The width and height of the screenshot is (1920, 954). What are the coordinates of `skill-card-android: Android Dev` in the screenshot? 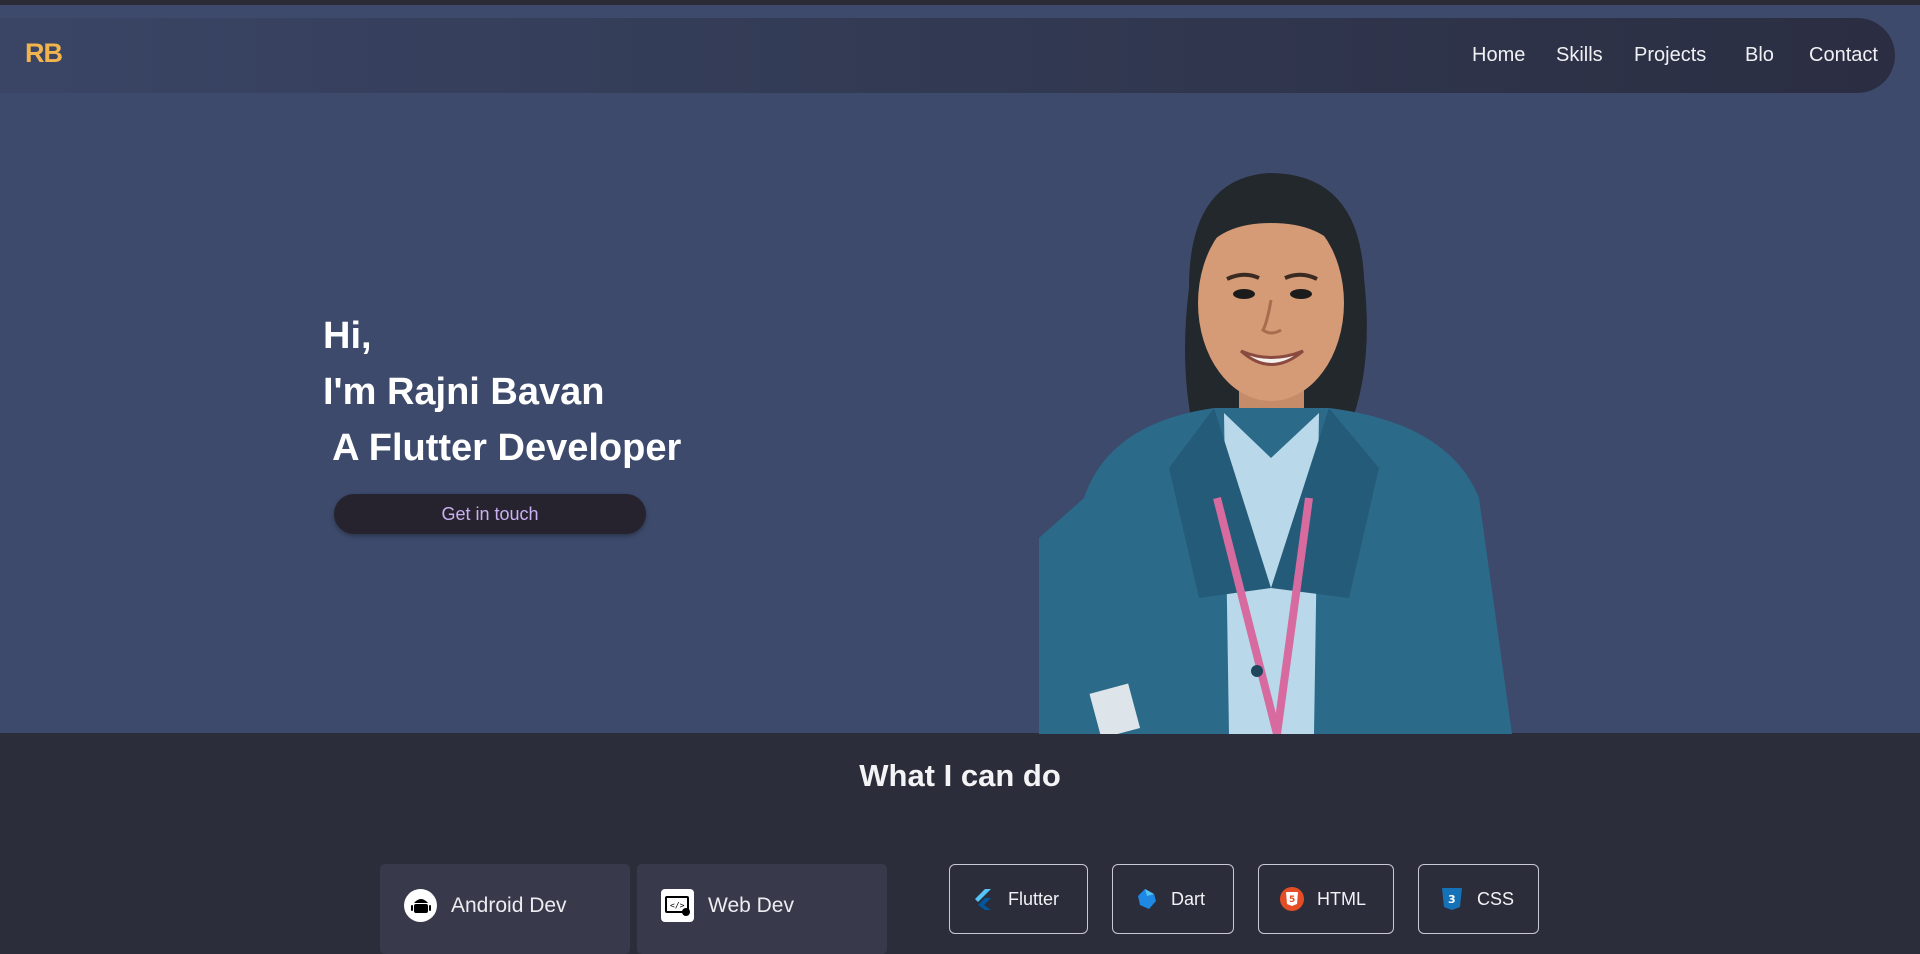 It's located at (505, 909).